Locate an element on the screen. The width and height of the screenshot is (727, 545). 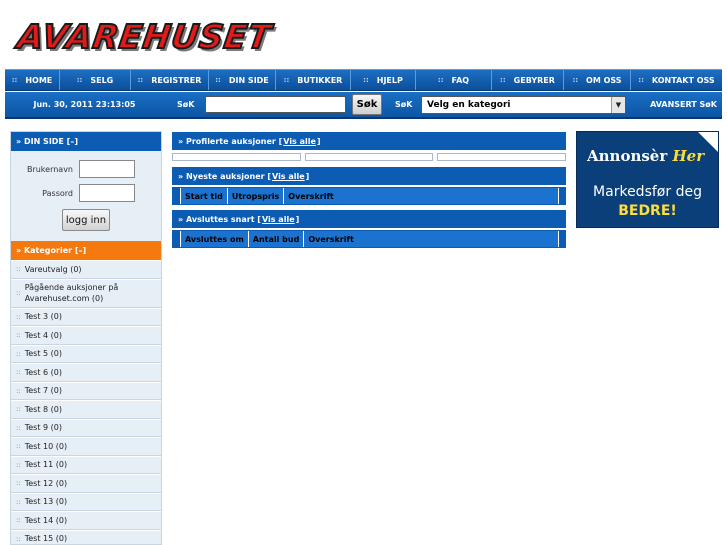
category-label: Test 9 (0) is located at coordinates (43, 428).